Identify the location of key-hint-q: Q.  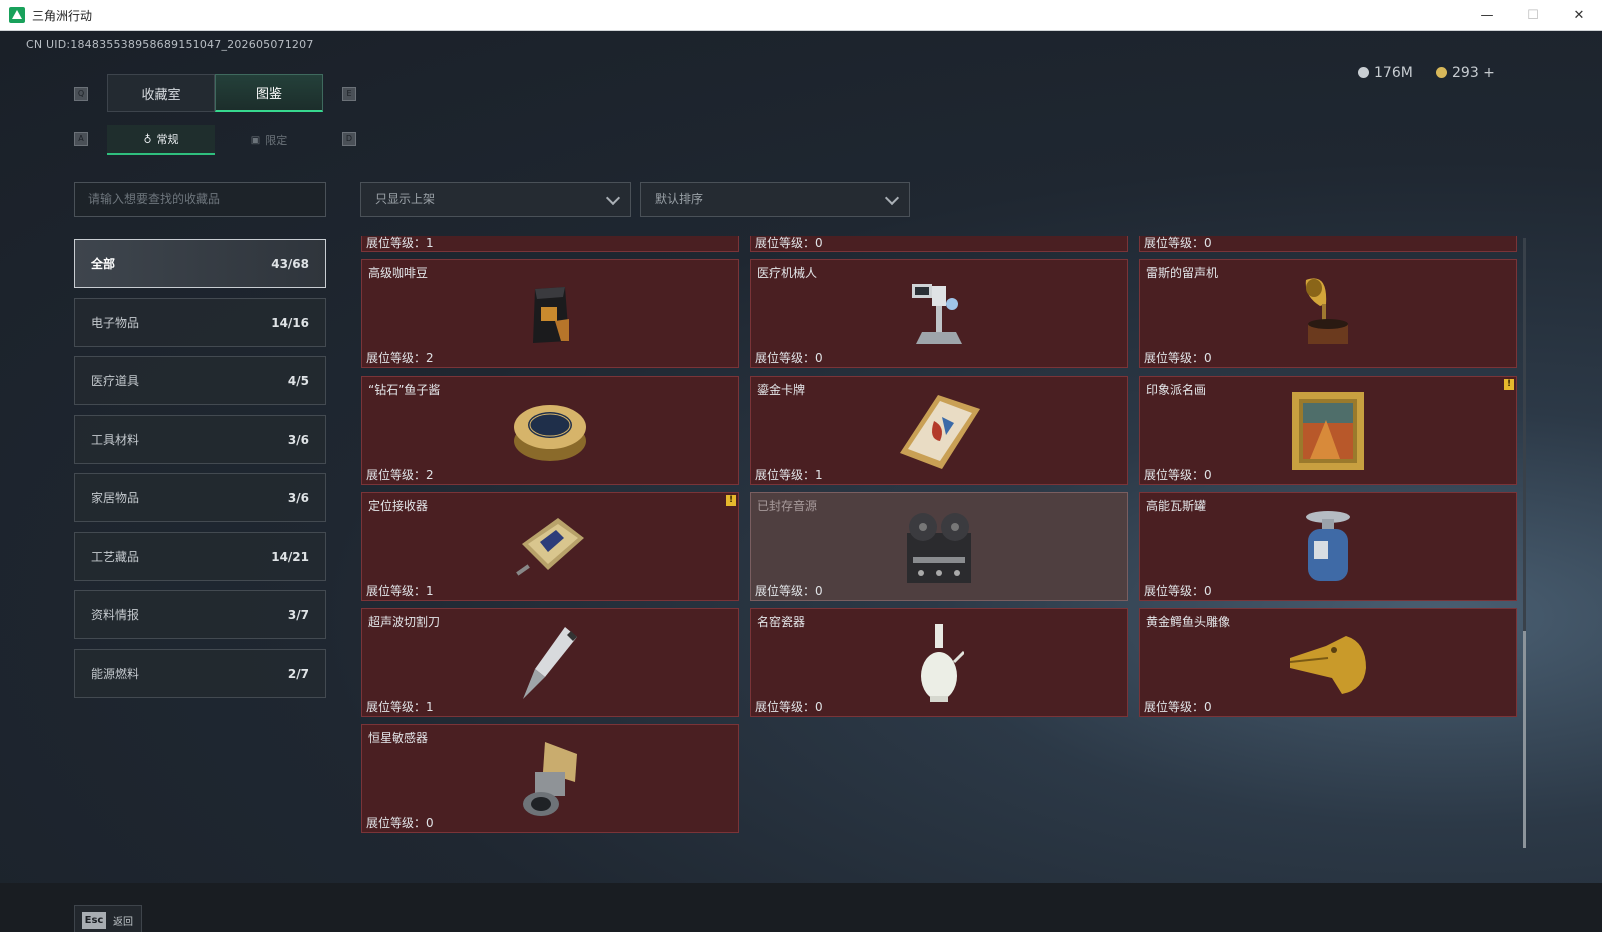
(81, 94).